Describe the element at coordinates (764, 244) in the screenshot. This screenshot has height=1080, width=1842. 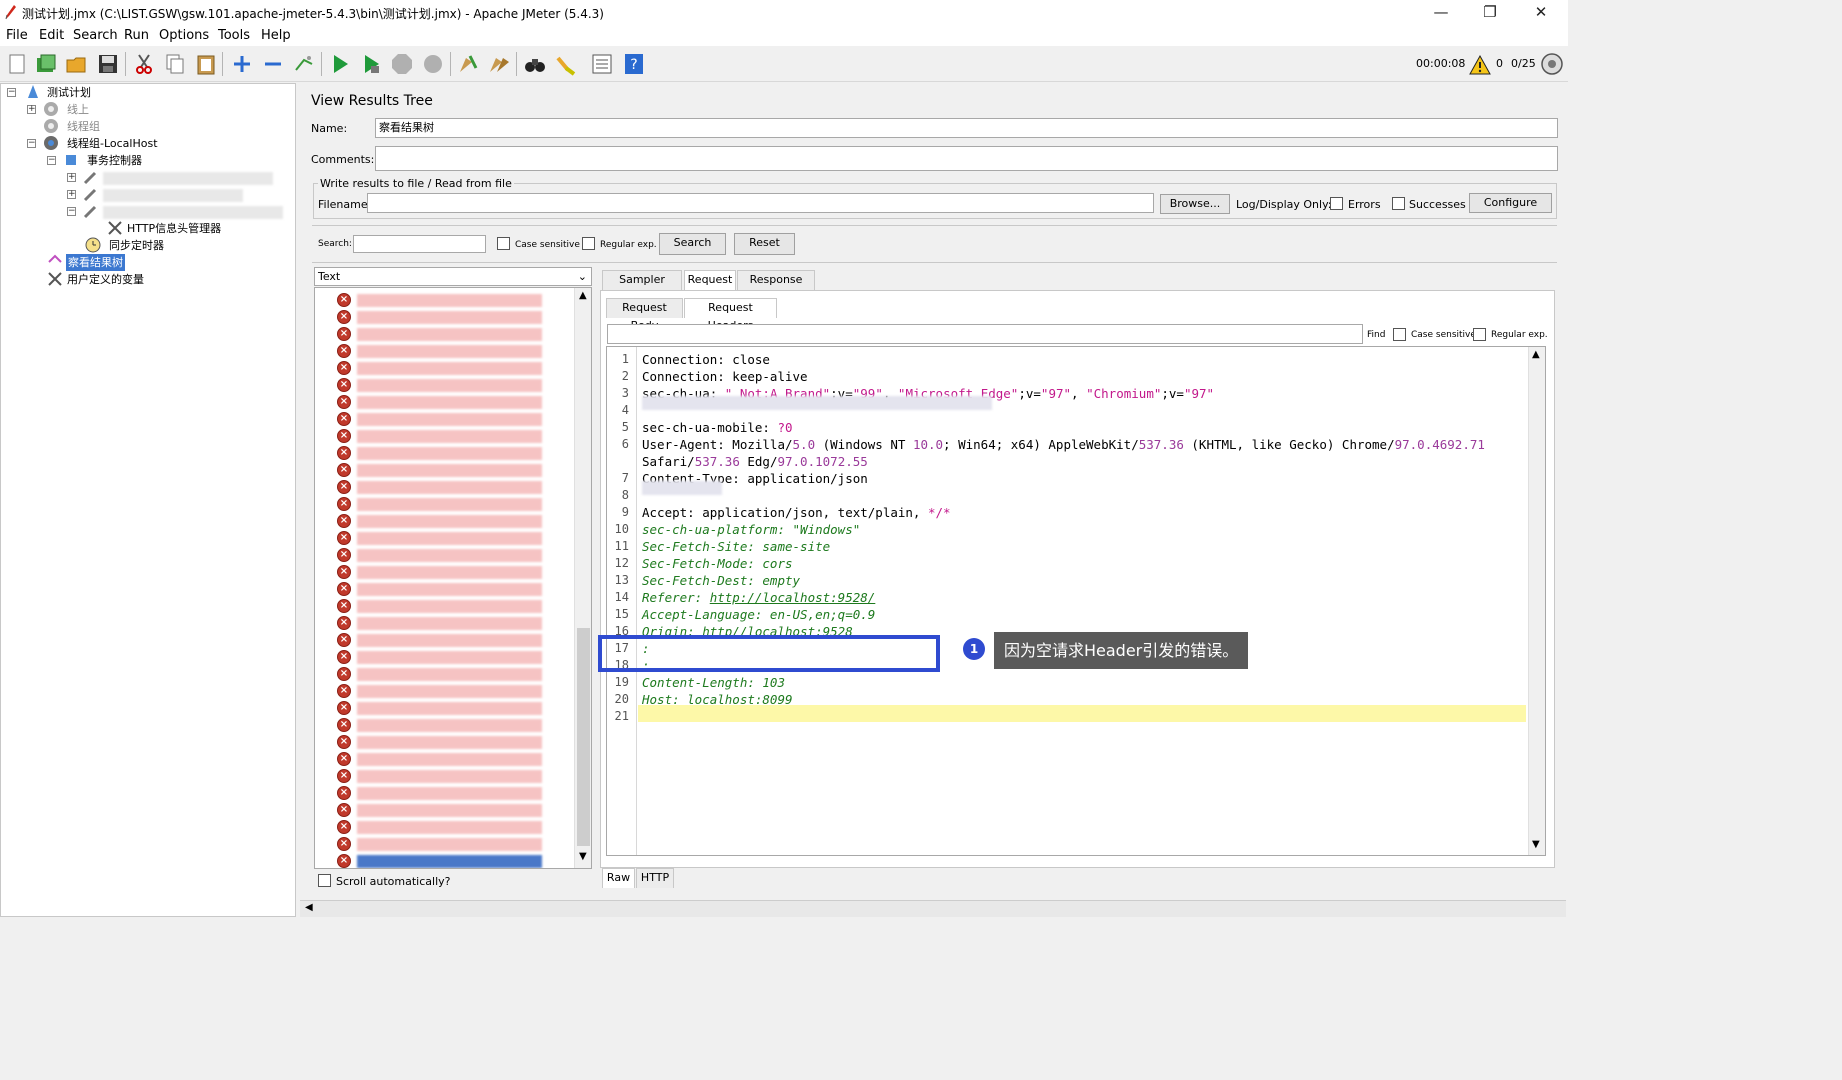
I see `reset-button: Reset` at that location.